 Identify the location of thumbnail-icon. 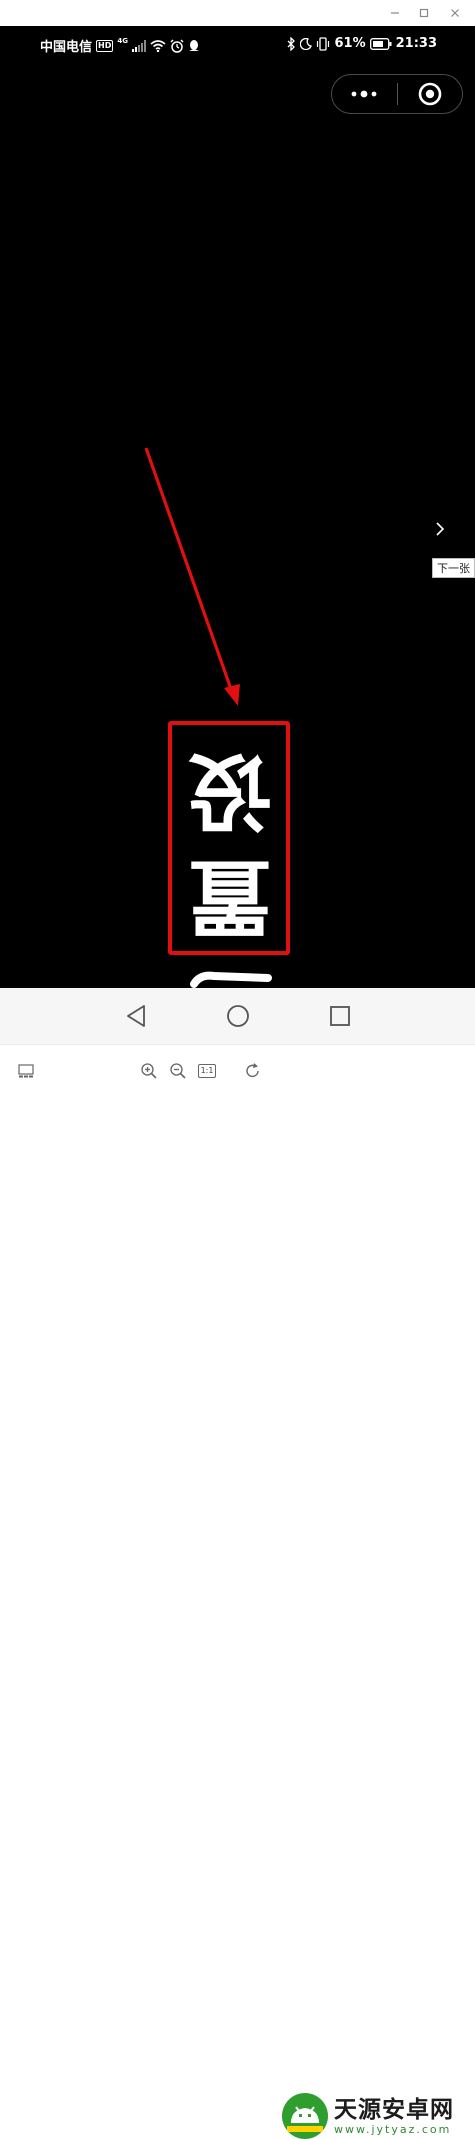
(26, 1071).